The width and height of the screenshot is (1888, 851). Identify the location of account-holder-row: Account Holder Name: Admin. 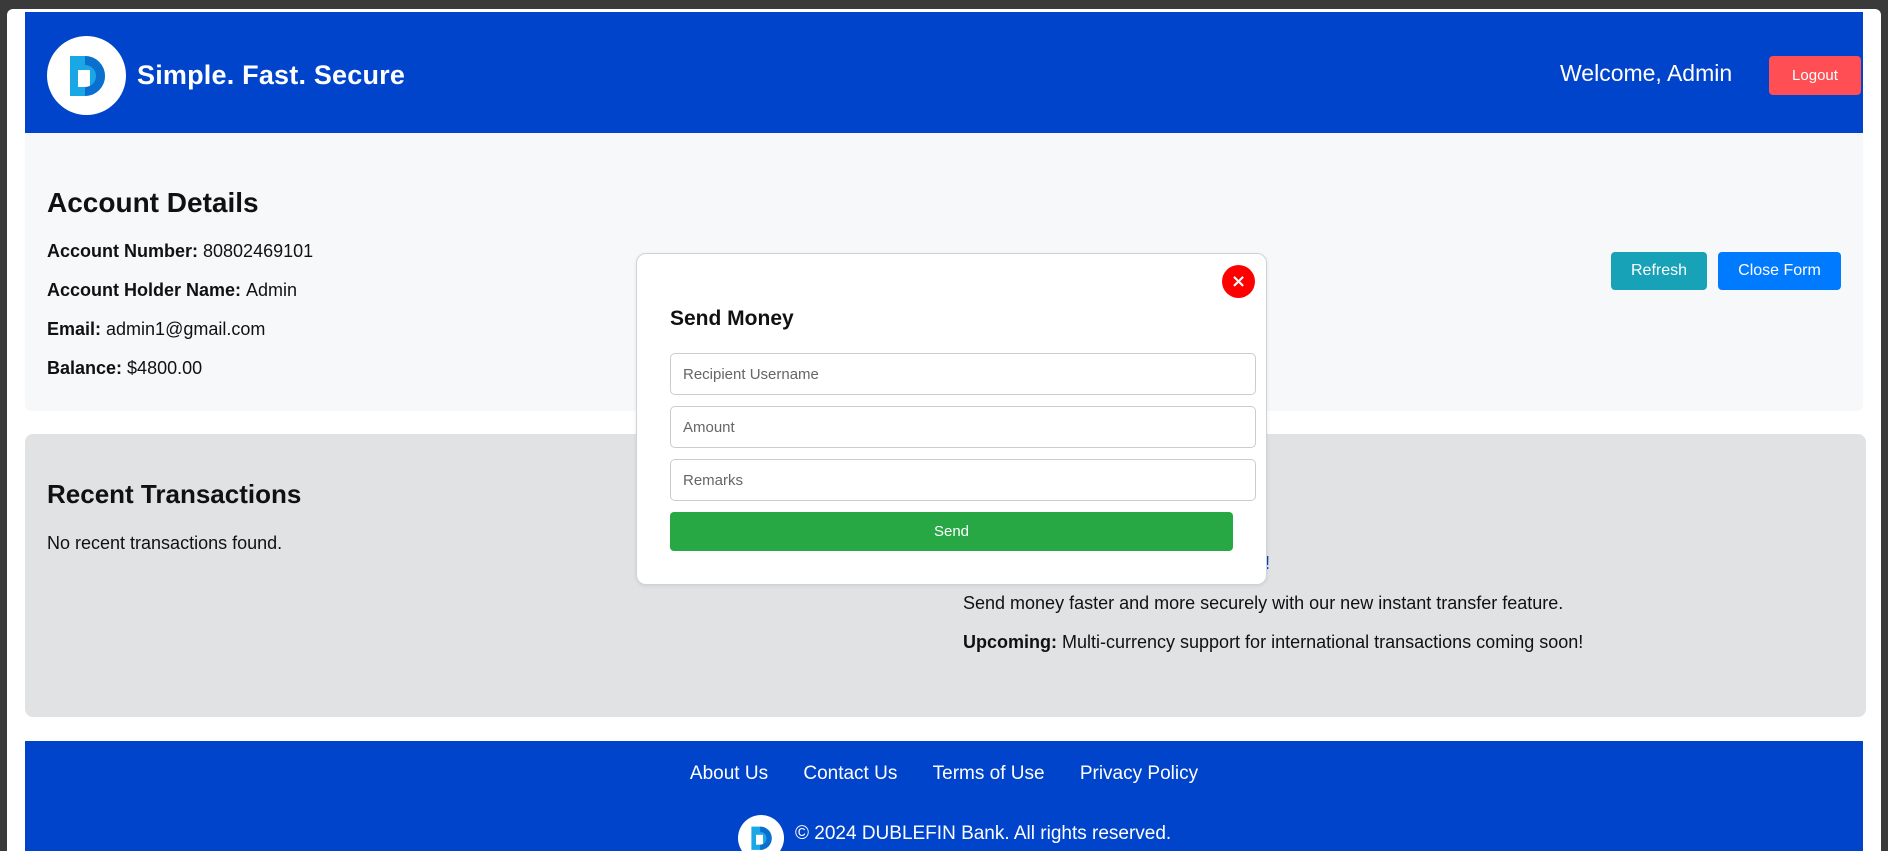
(172, 290).